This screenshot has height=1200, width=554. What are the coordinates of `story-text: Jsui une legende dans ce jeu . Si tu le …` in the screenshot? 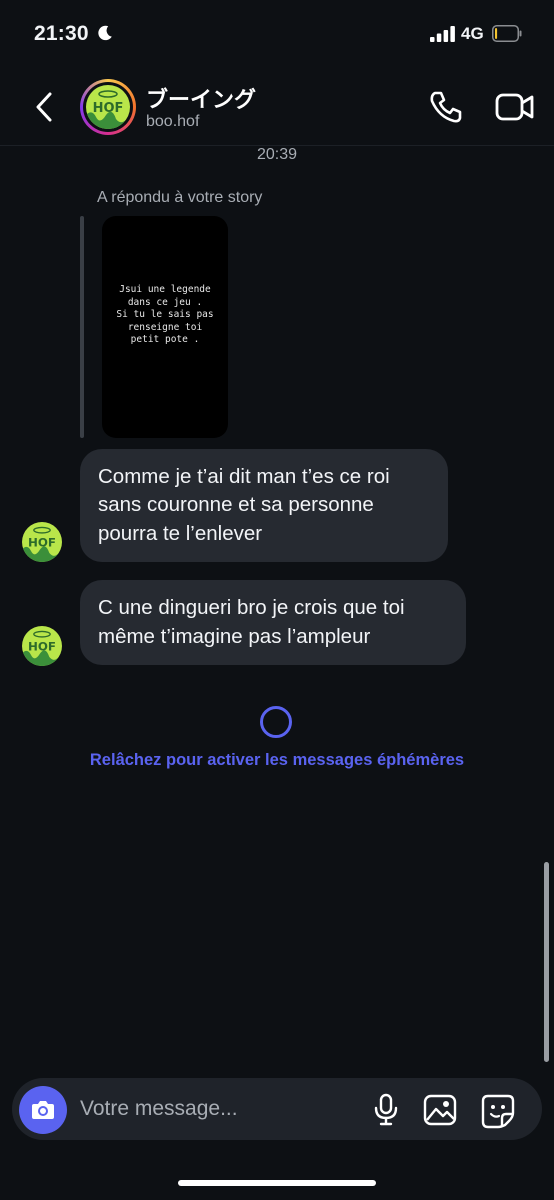 It's located at (165, 314).